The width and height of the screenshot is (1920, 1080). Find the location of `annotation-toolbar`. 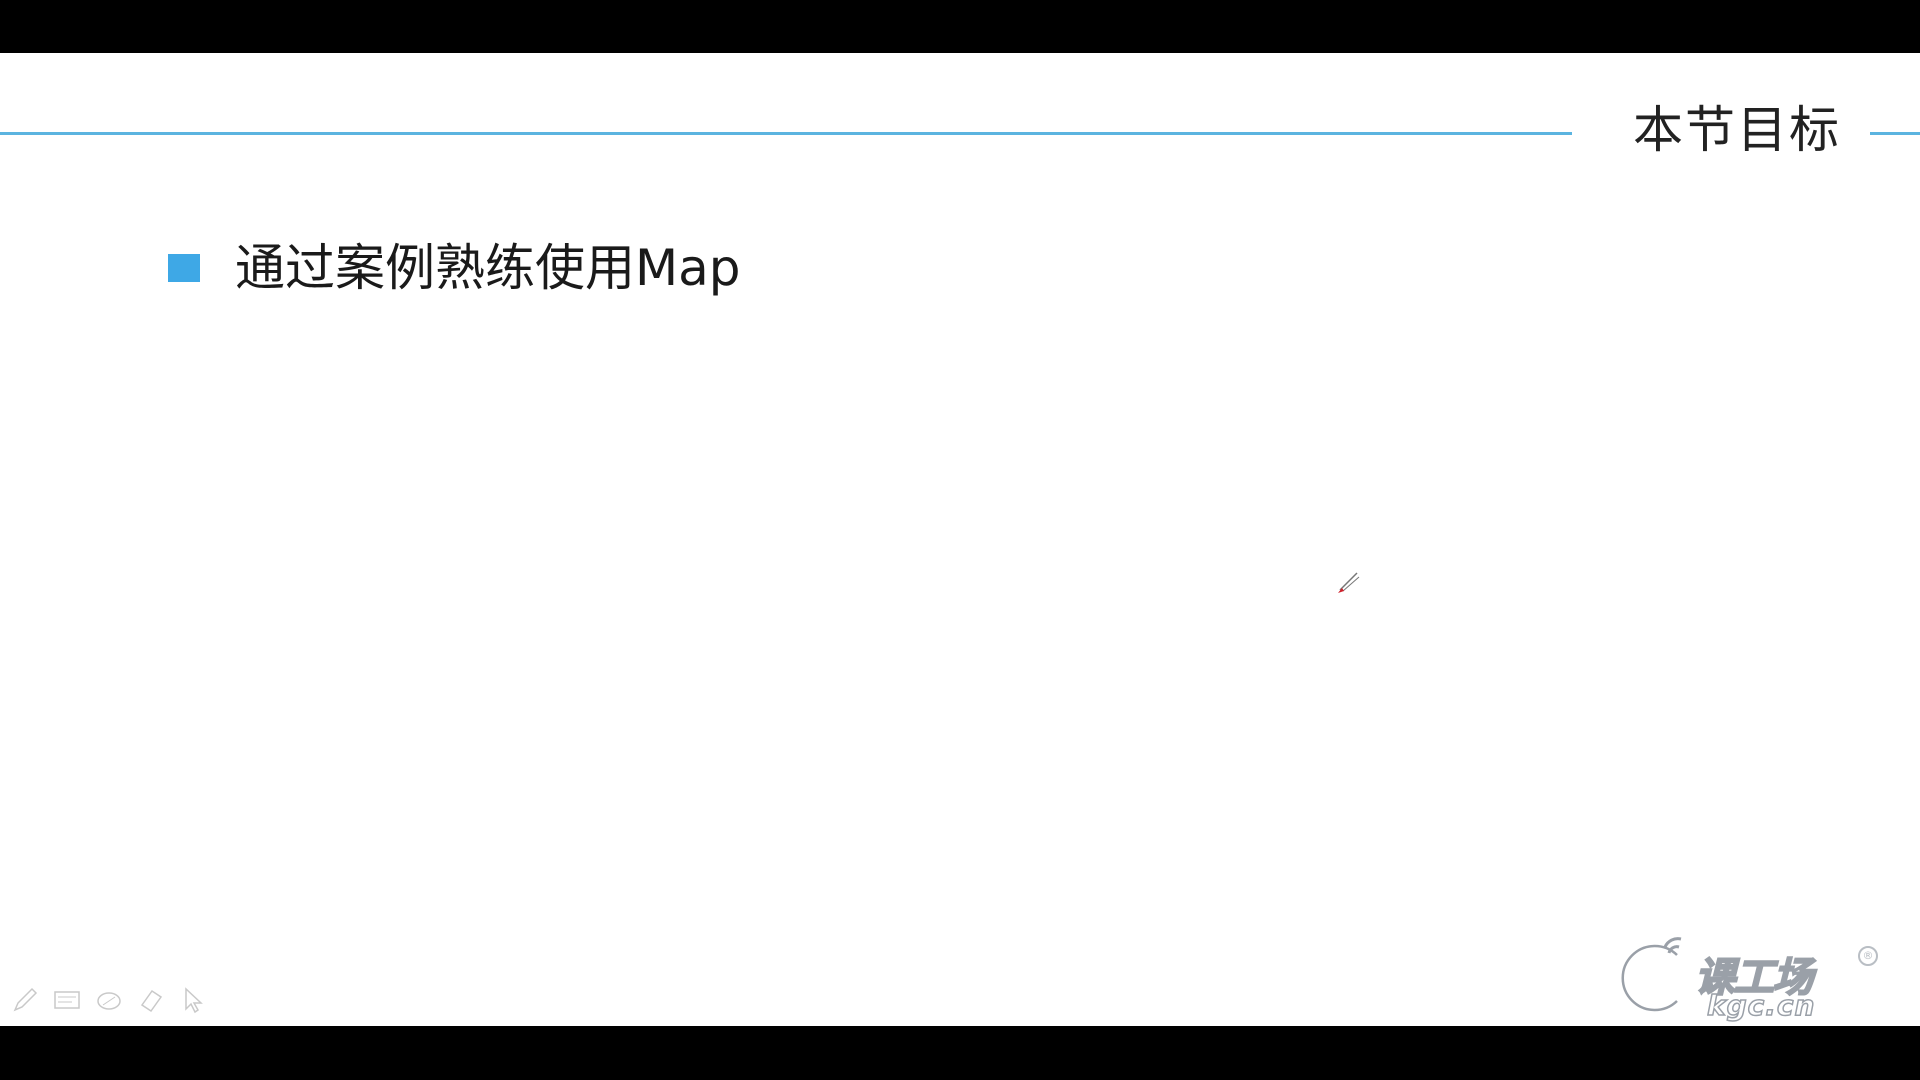

annotation-toolbar is located at coordinates (109, 1000).